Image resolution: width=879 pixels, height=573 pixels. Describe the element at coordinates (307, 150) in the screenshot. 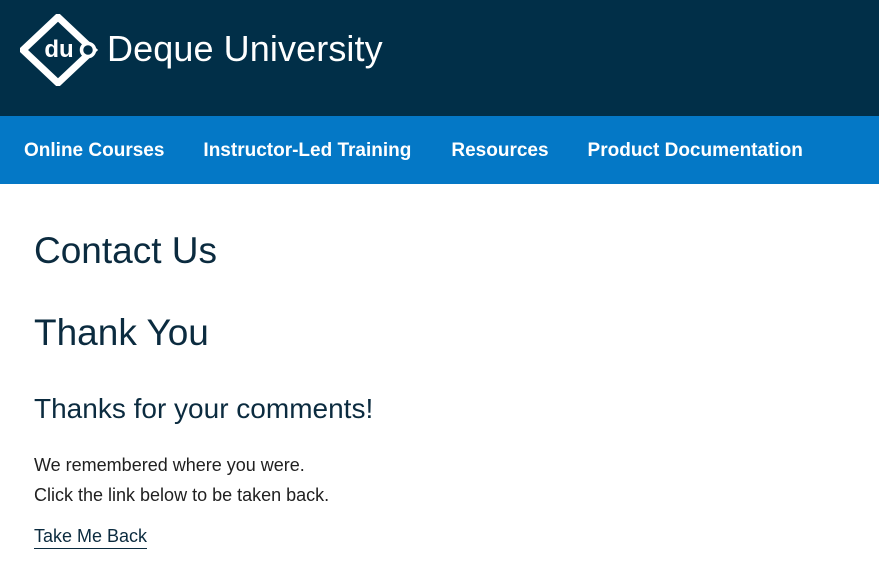

I see `nav-instructor-led-training: Instructor-Led Training` at that location.